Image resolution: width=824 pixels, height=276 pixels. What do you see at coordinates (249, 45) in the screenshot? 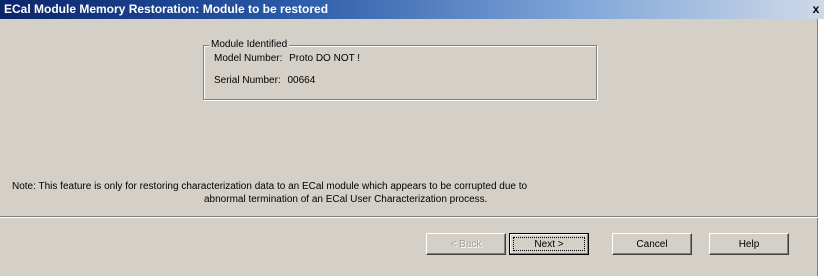
I see `group-legend: Module Identified` at bounding box center [249, 45].